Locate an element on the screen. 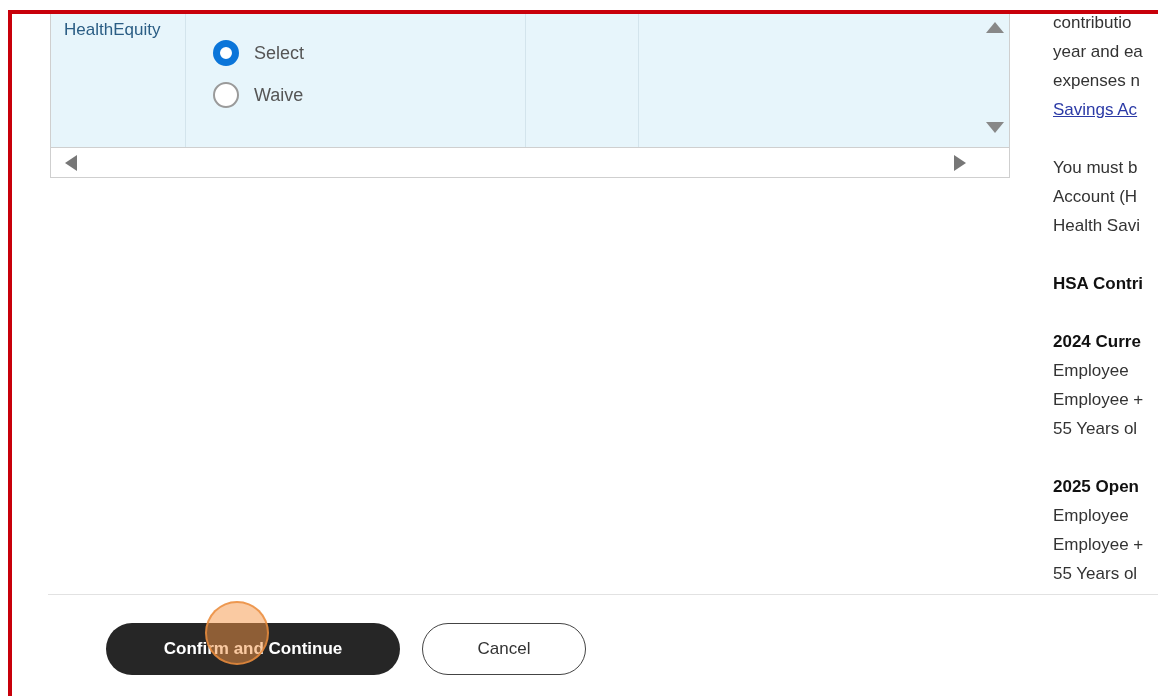 The width and height of the screenshot is (1158, 696). info-link: Savings Ac is located at coordinates (1095, 109).